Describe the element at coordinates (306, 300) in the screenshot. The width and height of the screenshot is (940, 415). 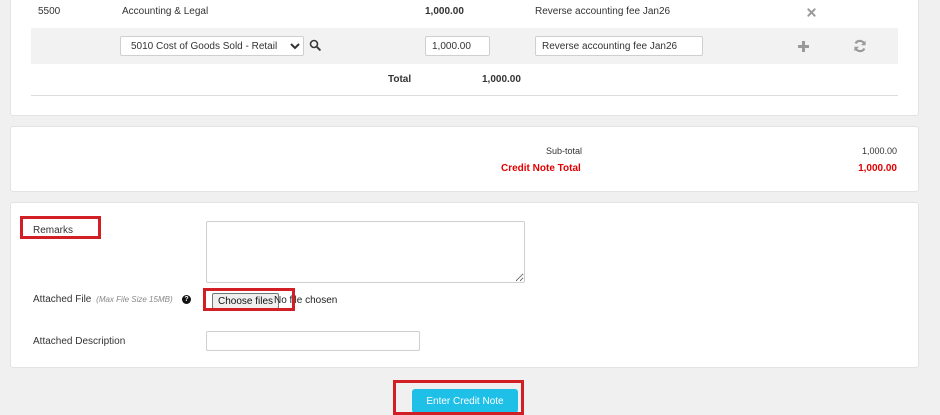
I see `no-file-chosen-text: No file chosen` at that location.